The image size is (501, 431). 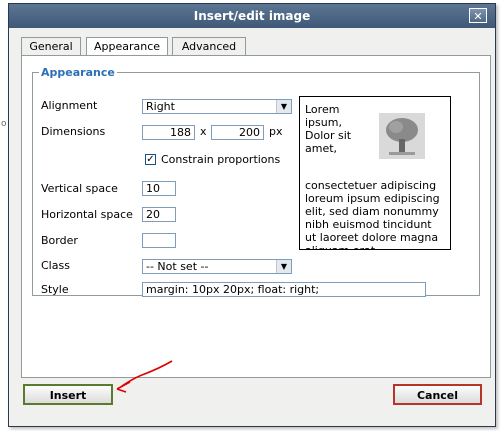 I want to click on horizontal-space-input: 20, so click(x=159, y=214).